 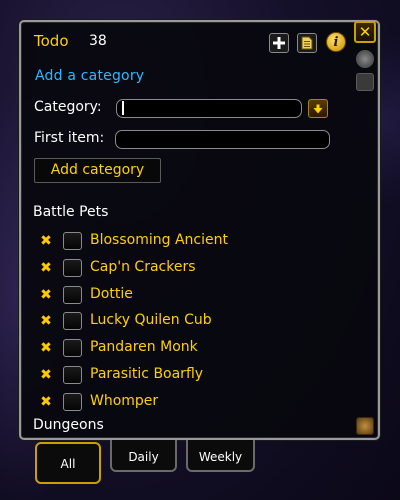 I want to click on add-category-button: Add category, so click(x=97, y=170).